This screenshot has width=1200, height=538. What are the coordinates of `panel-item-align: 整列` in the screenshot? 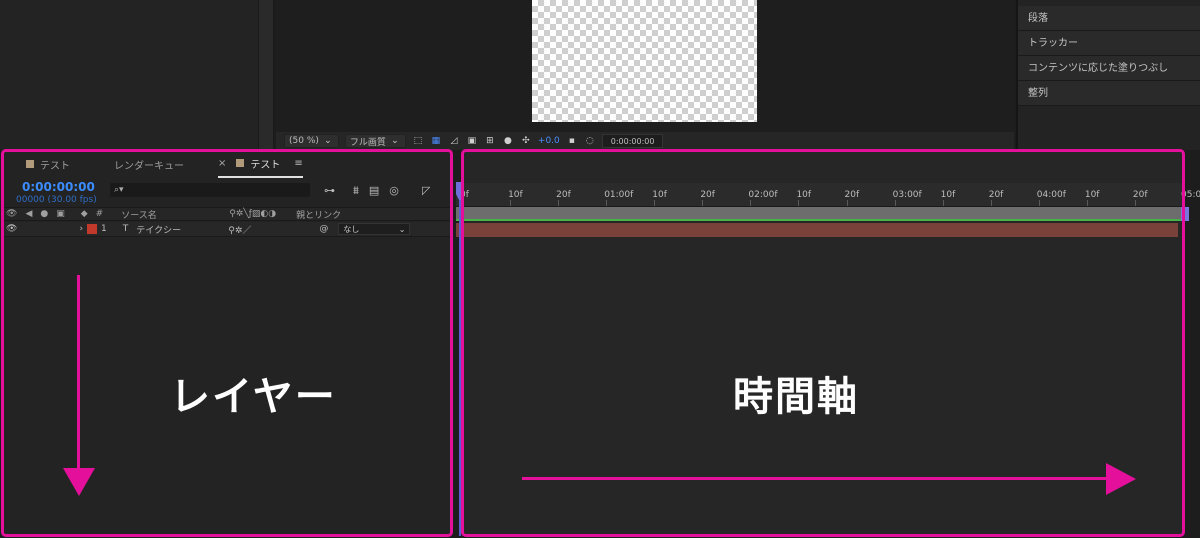 It's located at (1109, 93).